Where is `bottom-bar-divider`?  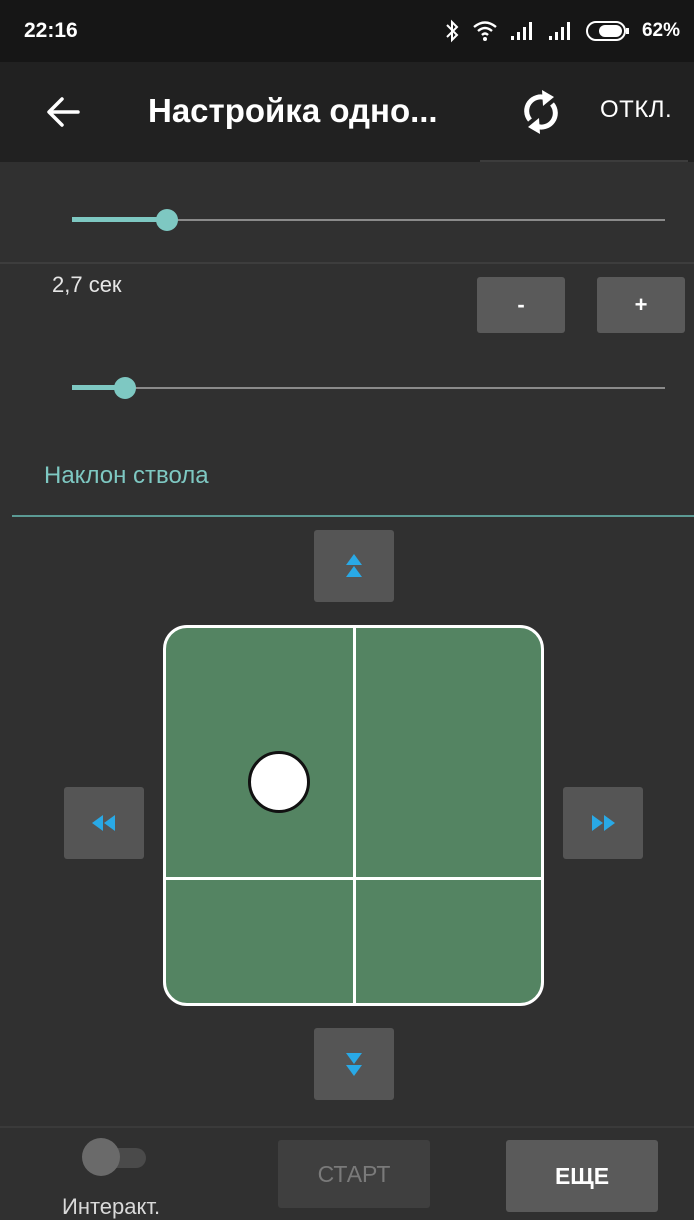 bottom-bar-divider is located at coordinates (347, 1127).